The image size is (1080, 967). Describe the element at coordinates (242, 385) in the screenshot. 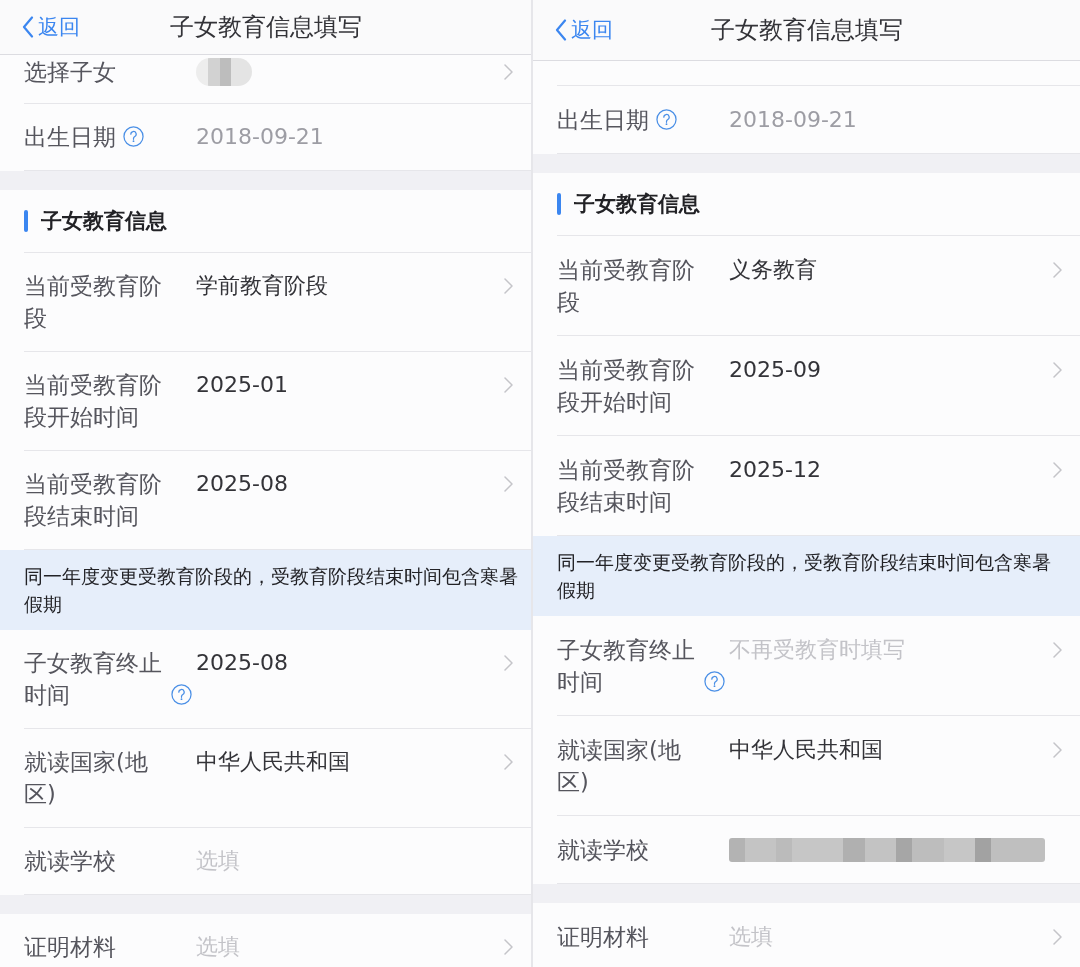

I see `field-value: 2025-01` at that location.